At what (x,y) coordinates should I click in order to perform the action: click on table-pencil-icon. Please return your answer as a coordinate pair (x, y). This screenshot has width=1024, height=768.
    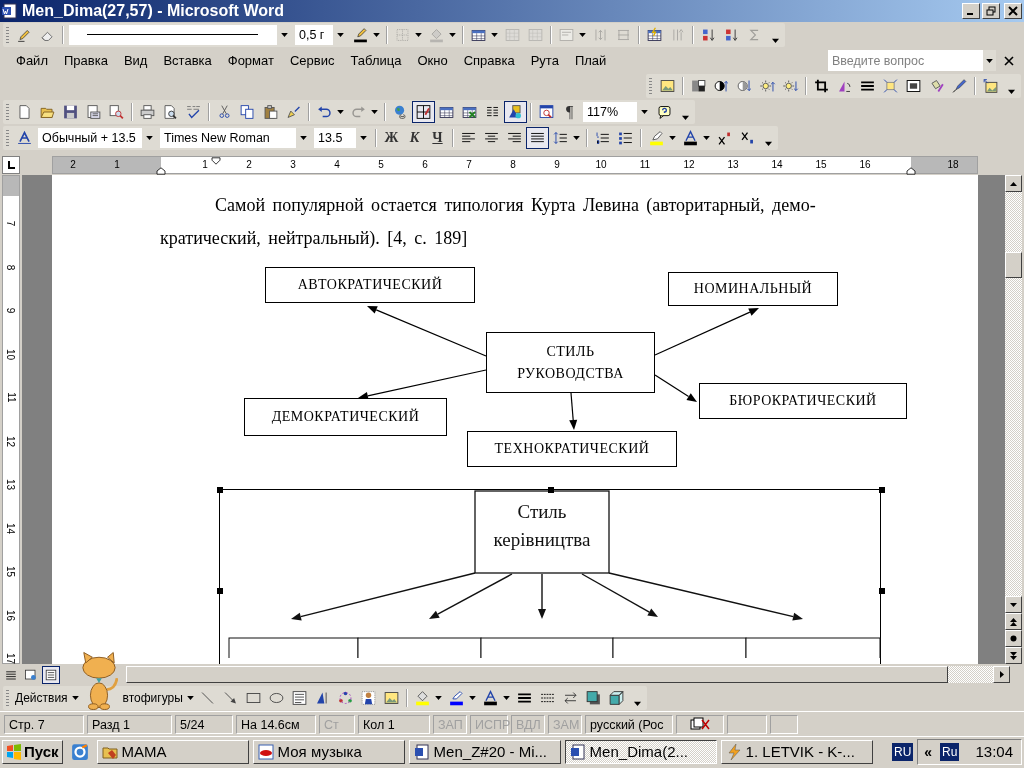
    Looking at the image, I should click on (423, 112).